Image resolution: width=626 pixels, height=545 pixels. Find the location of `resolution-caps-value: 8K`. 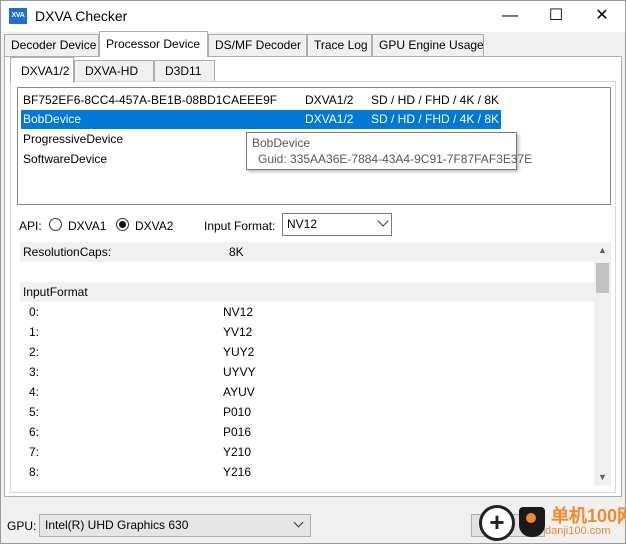

resolution-caps-value: 8K is located at coordinates (236, 252).